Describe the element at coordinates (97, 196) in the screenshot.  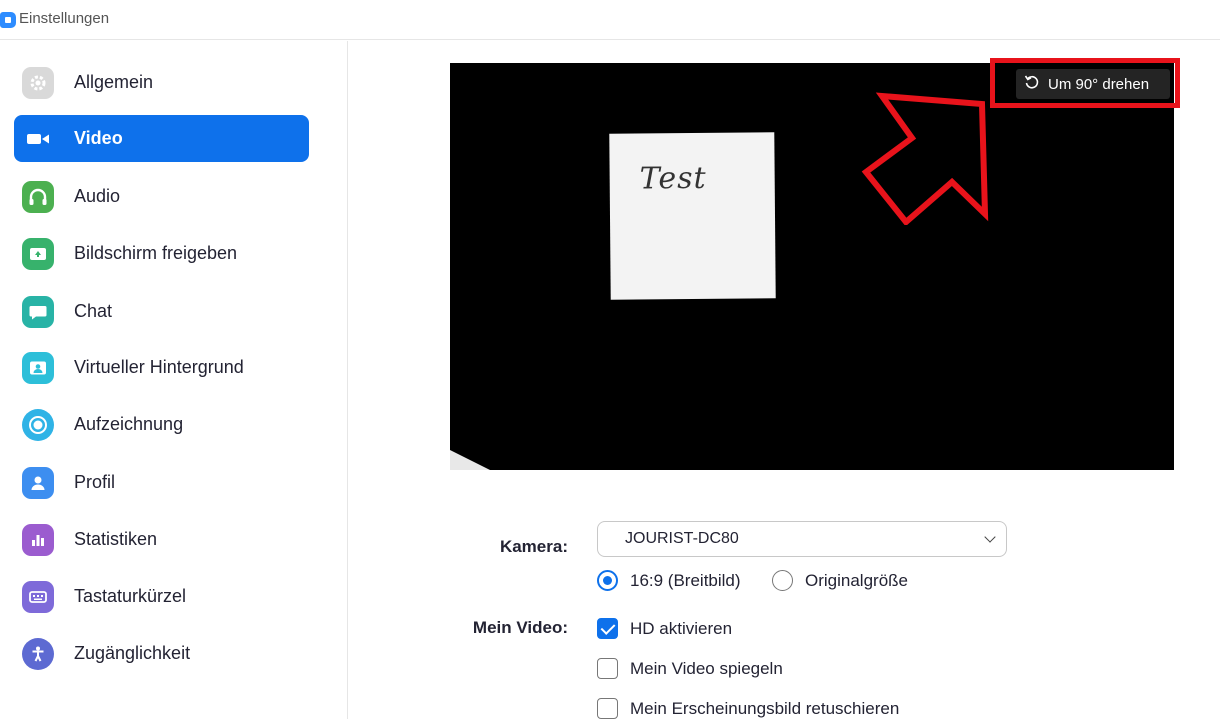
I see `sidebar-item-label: Audio` at that location.